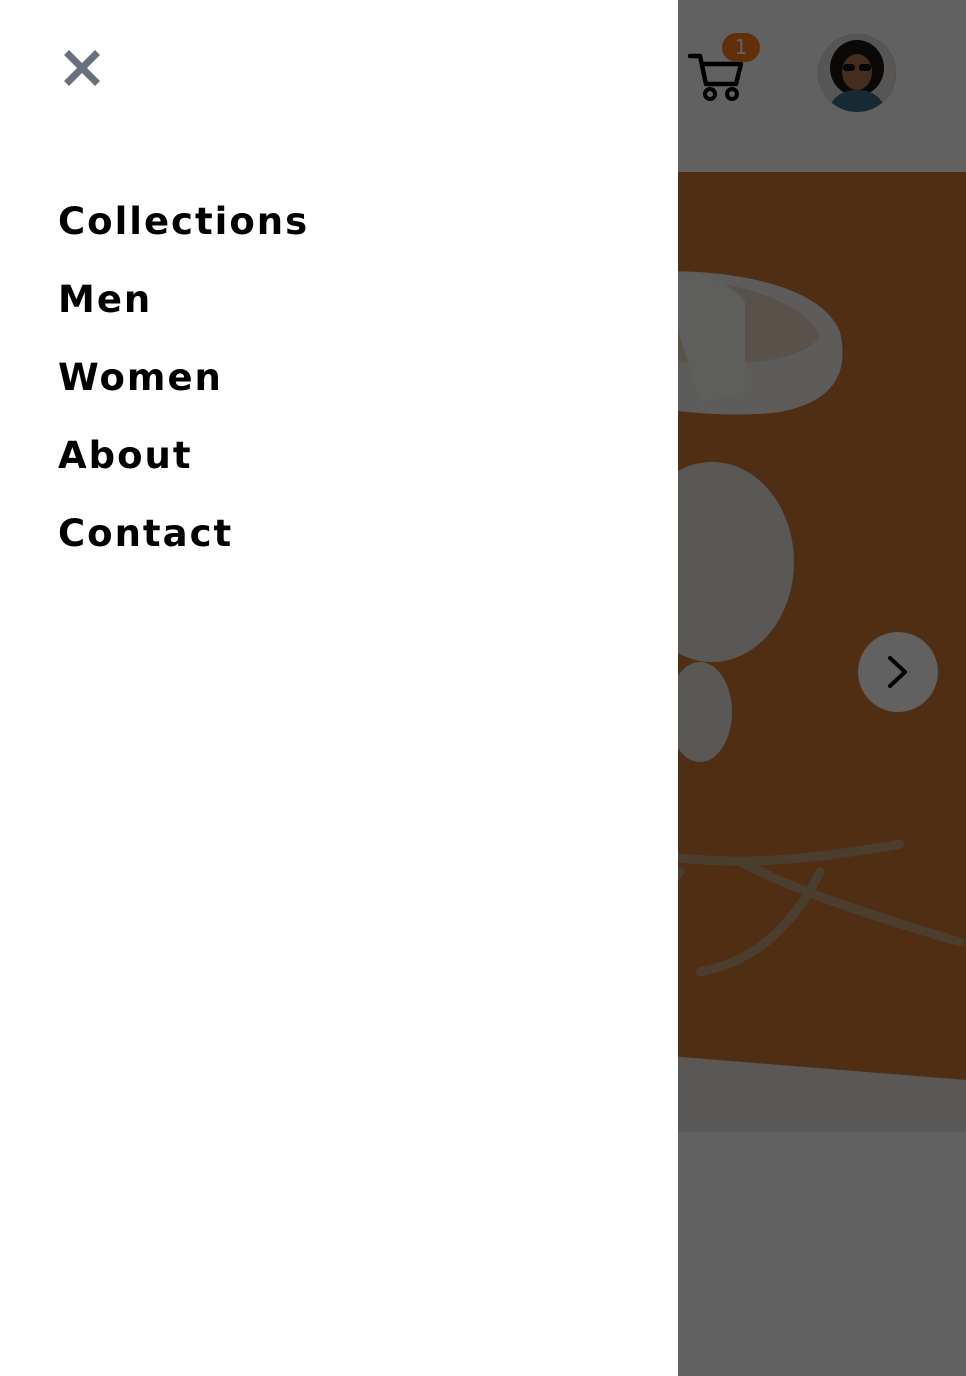  I want to click on close-icon, so click(82, 68).